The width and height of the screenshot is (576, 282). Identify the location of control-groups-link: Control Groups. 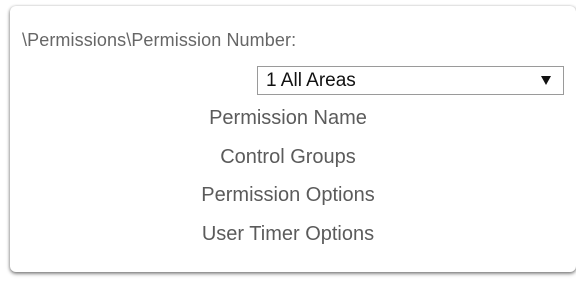
(288, 157).